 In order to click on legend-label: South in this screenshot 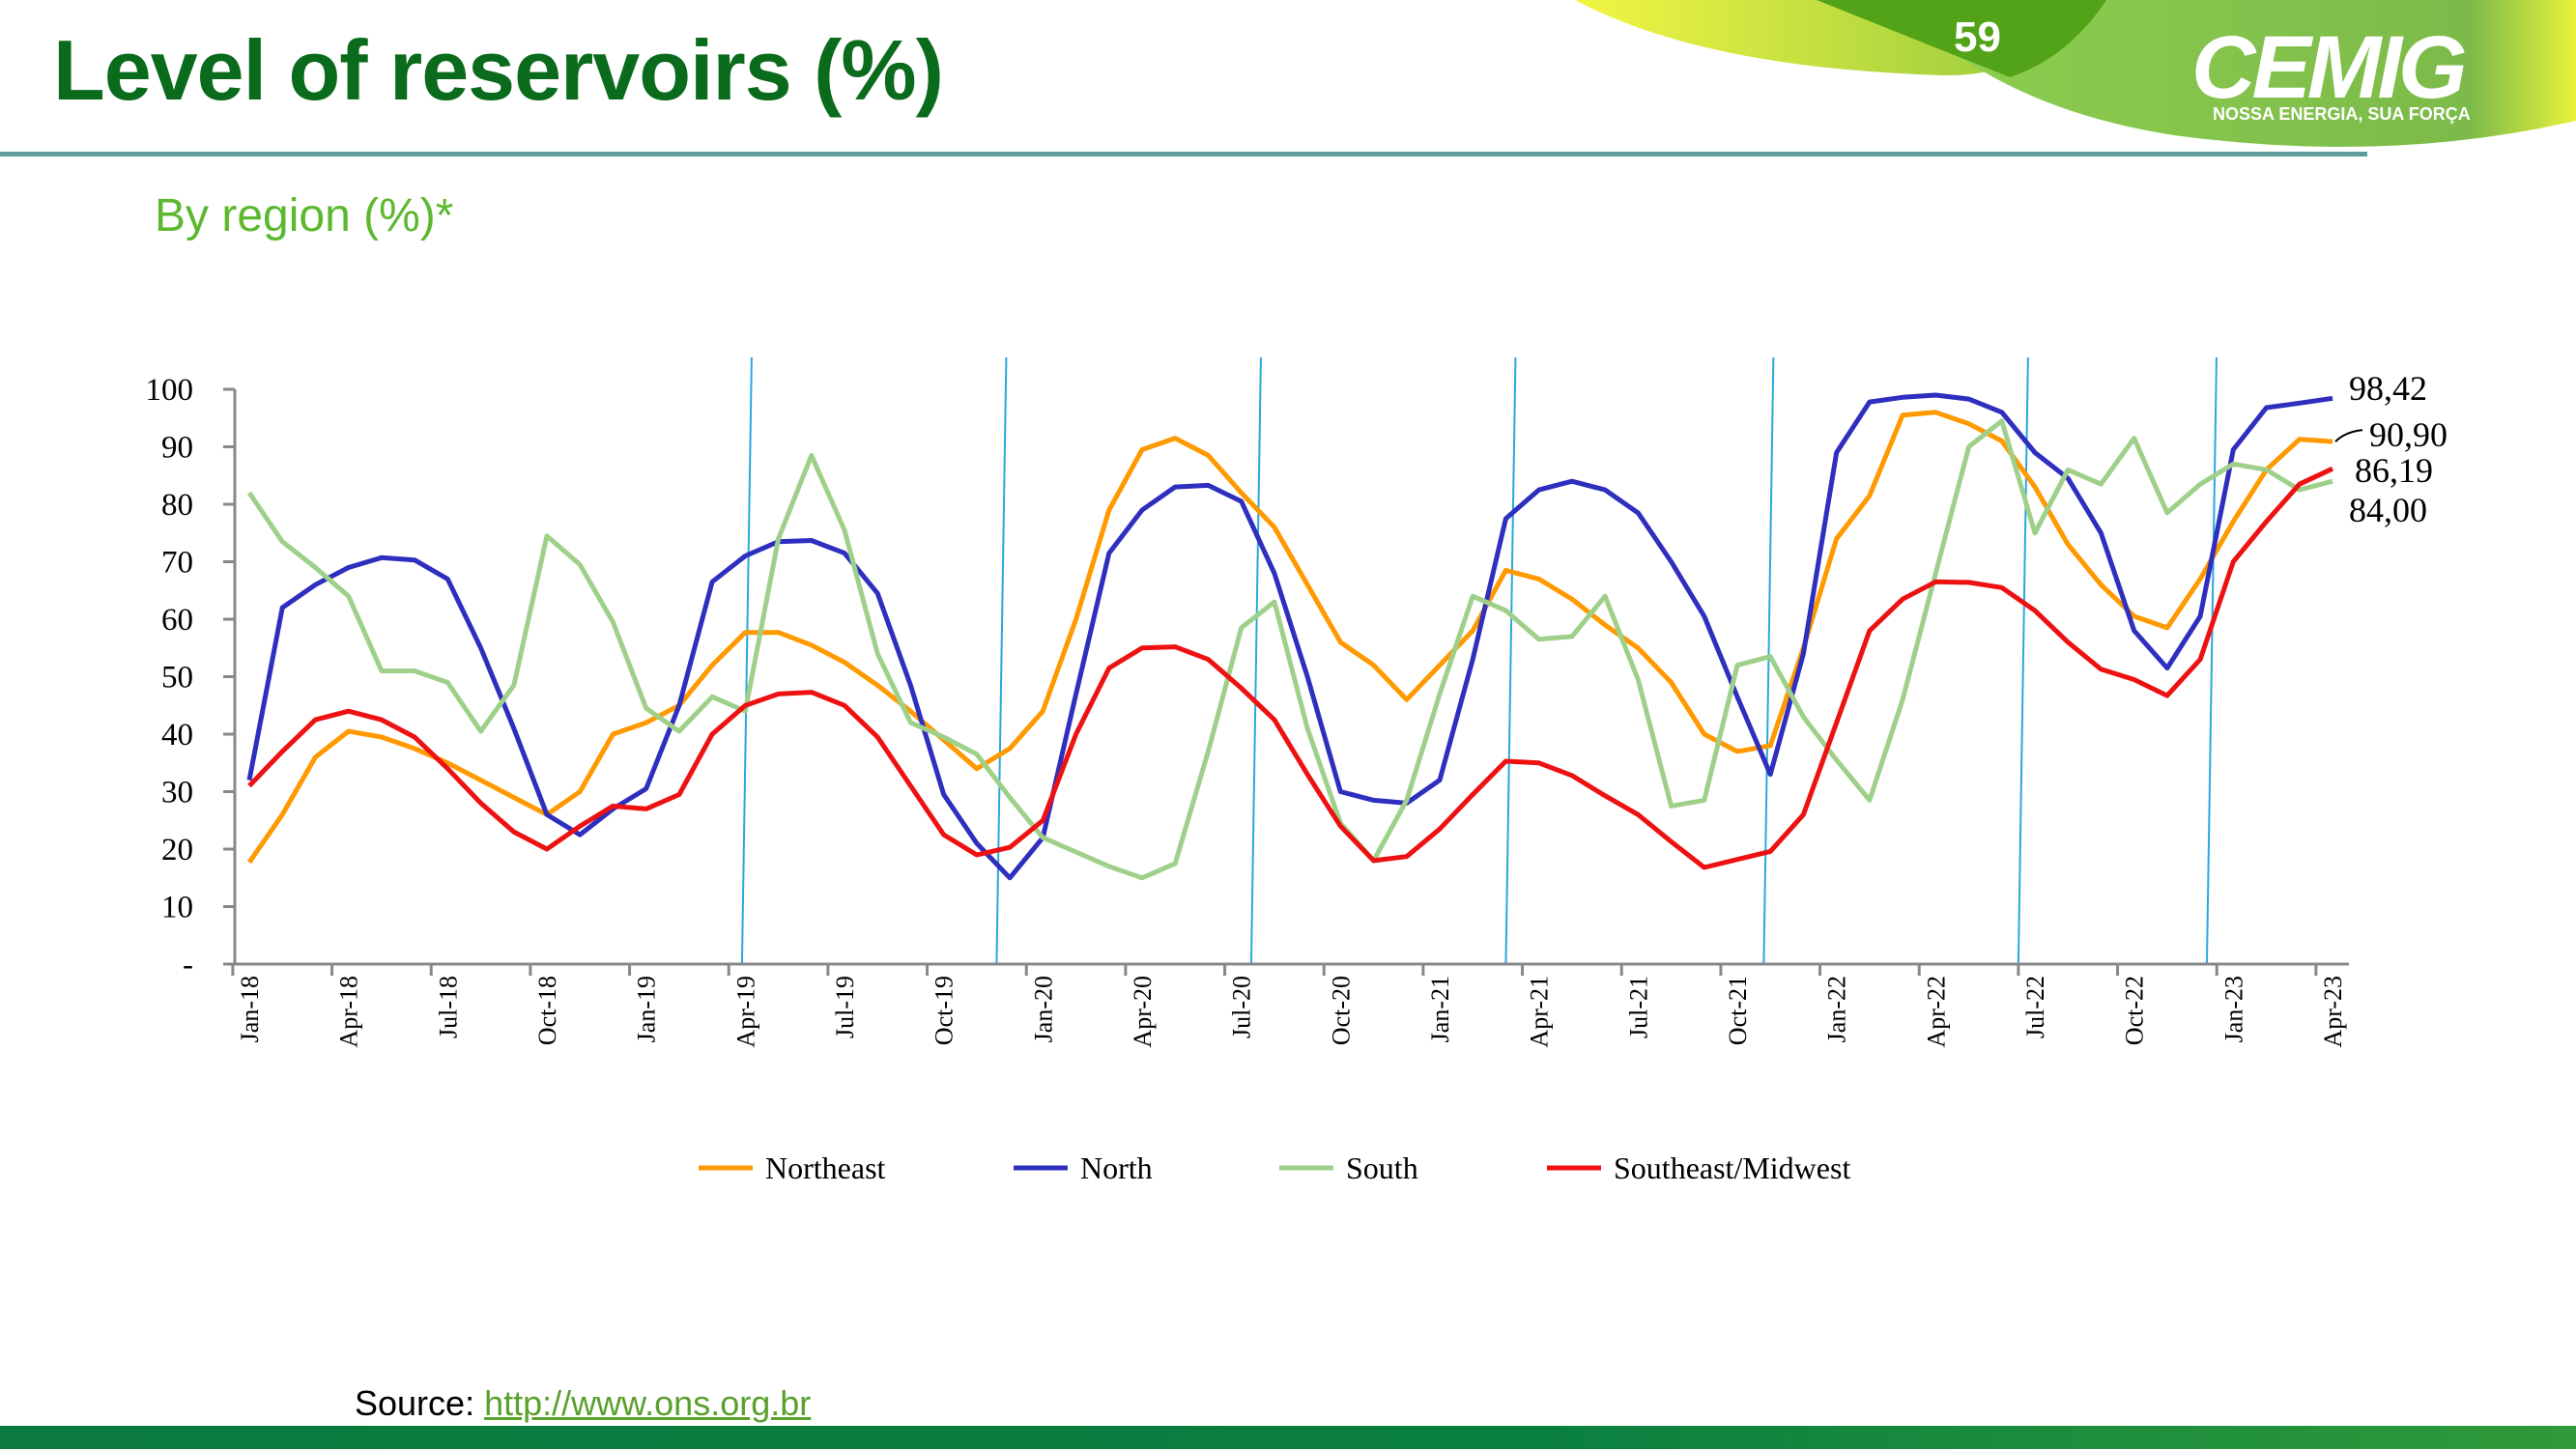, I will do `click(1382, 1168)`.